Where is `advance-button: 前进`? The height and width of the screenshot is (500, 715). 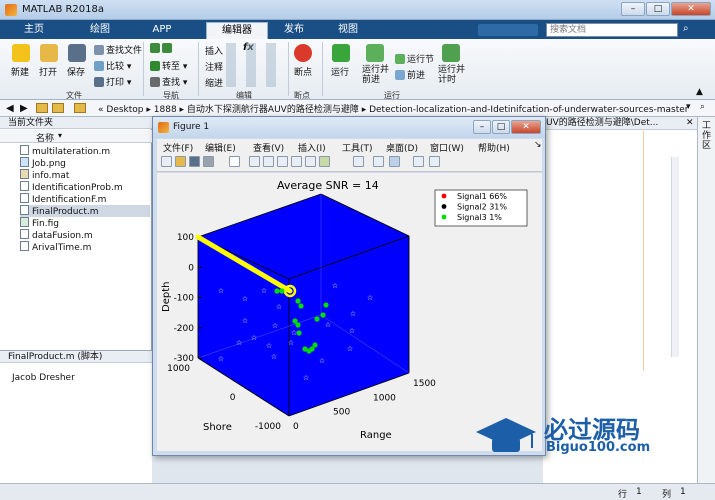 advance-button: 前进 is located at coordinates (410, 74).